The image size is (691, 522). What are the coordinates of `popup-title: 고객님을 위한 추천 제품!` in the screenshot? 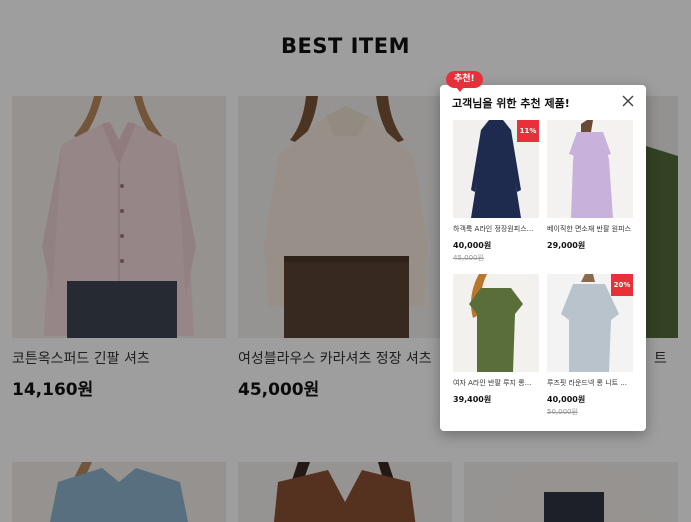 It's located at (511, 103).